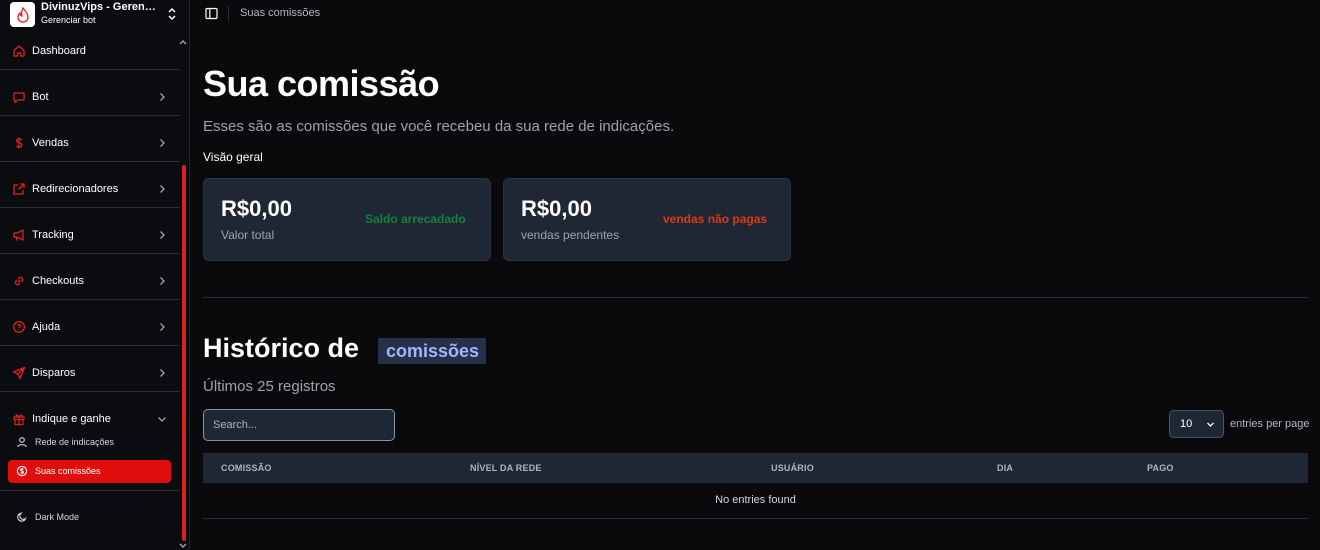 The image size is (1320, 550). What do you see at coordinates (347, 219) in the screenshot?
I see `total-value-card: R$0,00 Valor total Saldo arrecadado` at bounding box center [347, 219].